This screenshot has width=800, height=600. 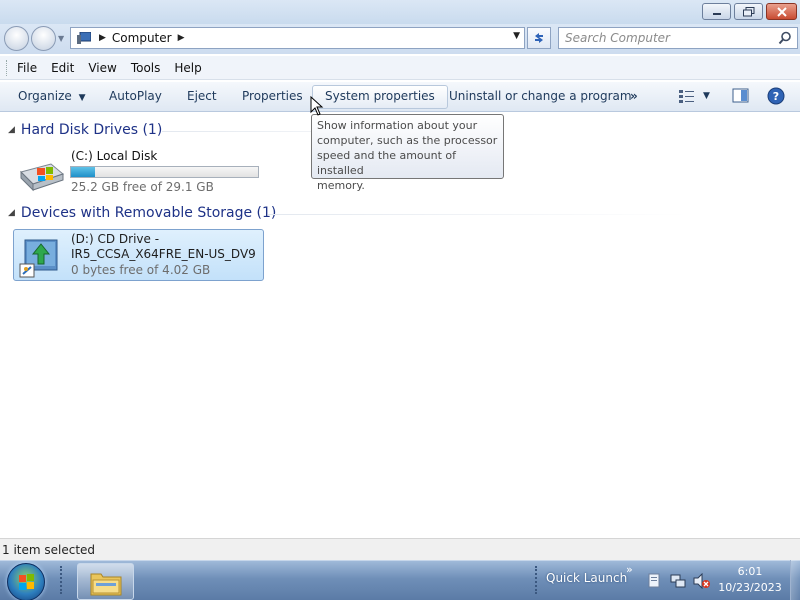 What do you see at coordinates (400, 549) in the screenshot?
I see `status-bar: 1 item selected` at bounding box center [400, 549].